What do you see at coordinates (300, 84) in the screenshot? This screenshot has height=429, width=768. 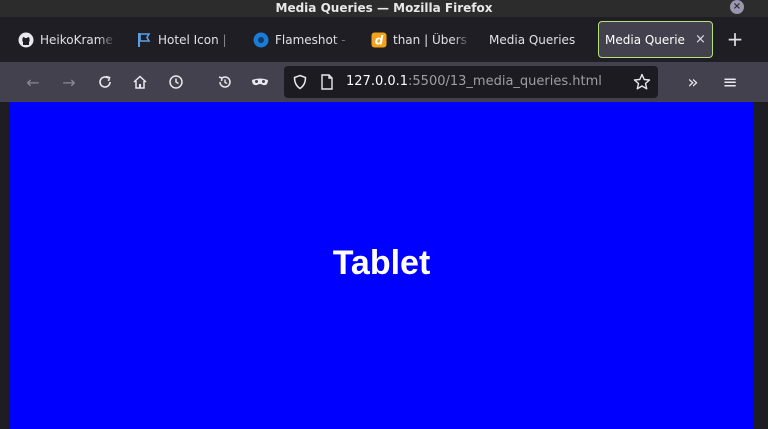 I see `shield-icon` at bounding box center [300, 84].